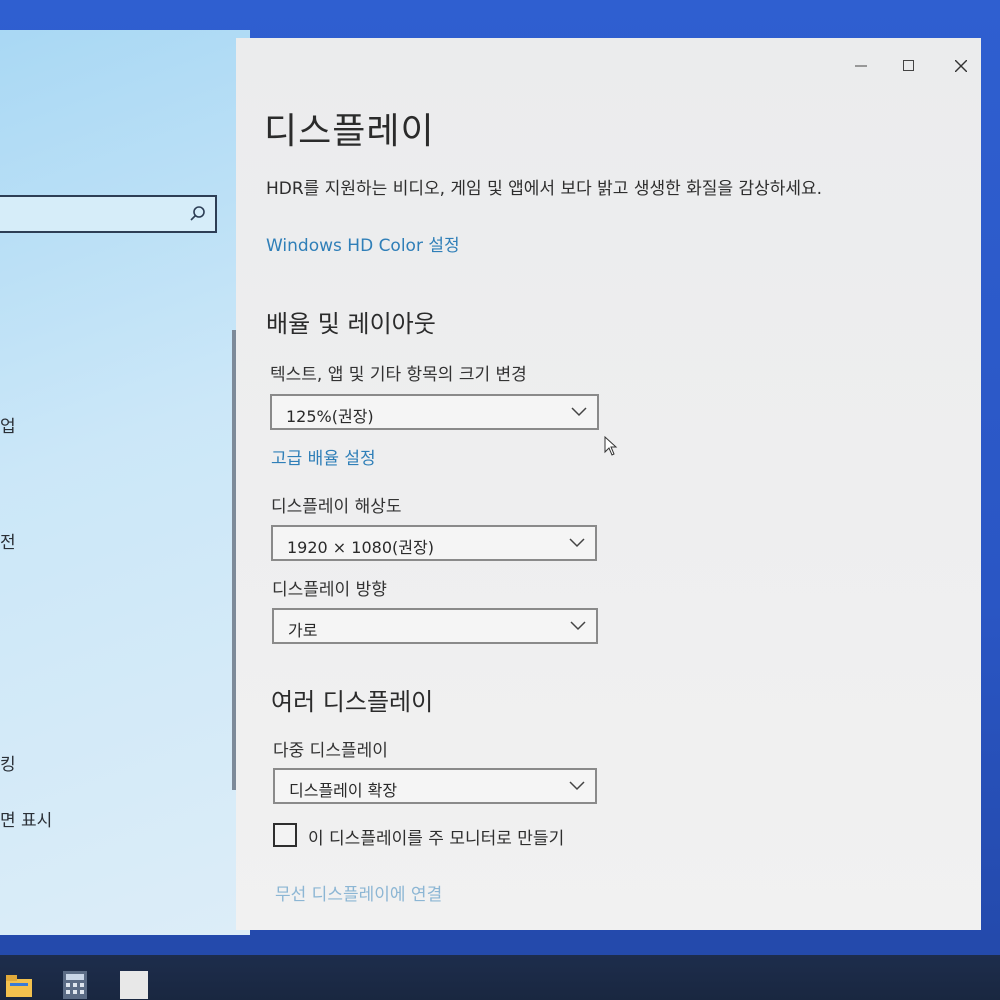 The image size is (1000, 1000). What do you see at coordinates (351, 324) in the screenshot?
I see `scale-layout-heading: 배율 및 레이아웃` at bounding box center [351, 324].